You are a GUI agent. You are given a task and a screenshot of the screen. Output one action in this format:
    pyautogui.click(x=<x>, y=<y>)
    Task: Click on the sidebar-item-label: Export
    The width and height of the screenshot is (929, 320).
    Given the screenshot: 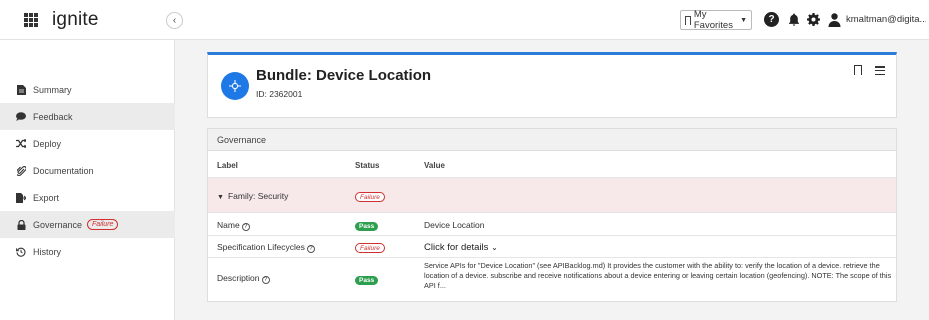 What is the action you would take?
    pyautogui.click(x=46, y=197)
    